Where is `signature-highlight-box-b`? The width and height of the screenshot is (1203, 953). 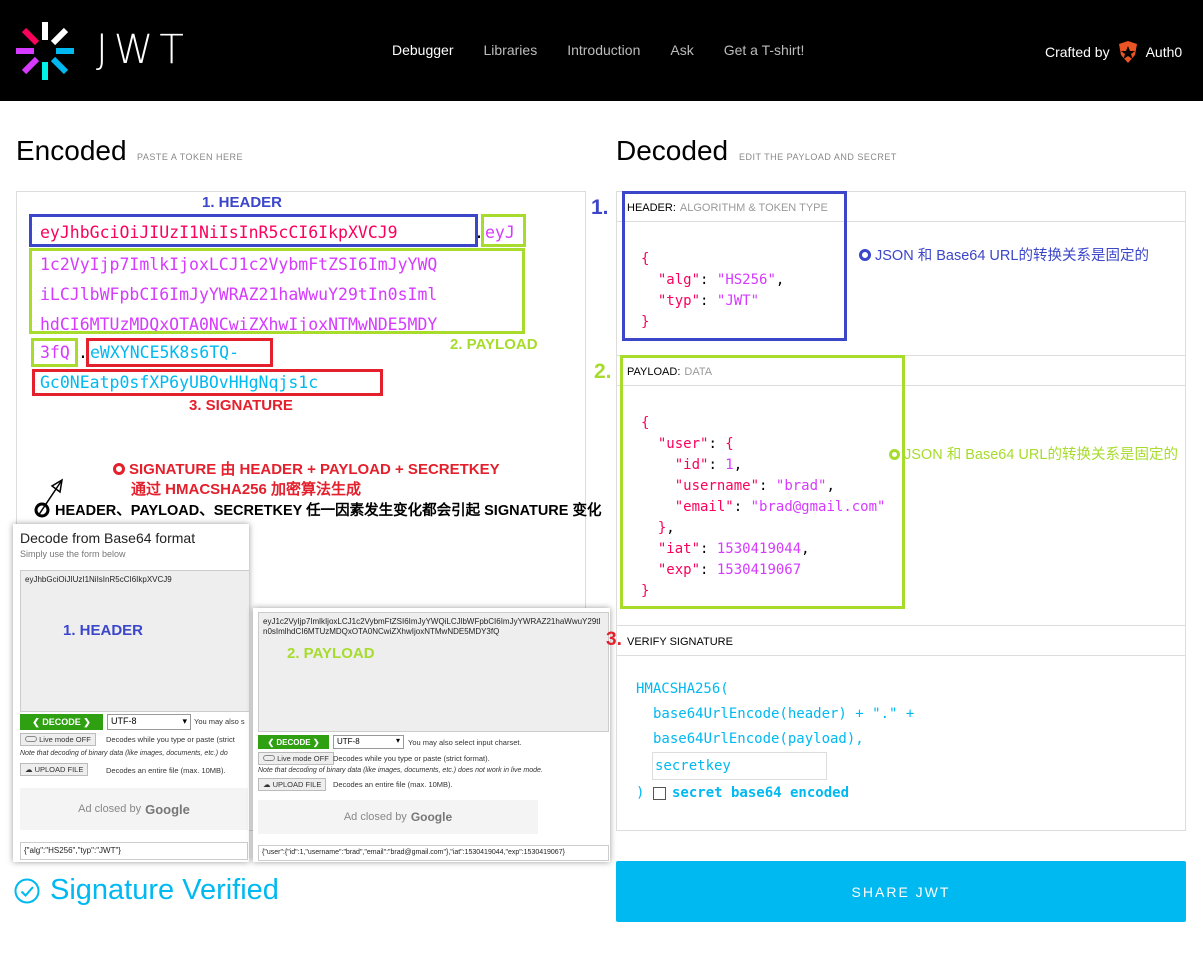 signature-highlight-box-b is located at coordinates (207, 382).